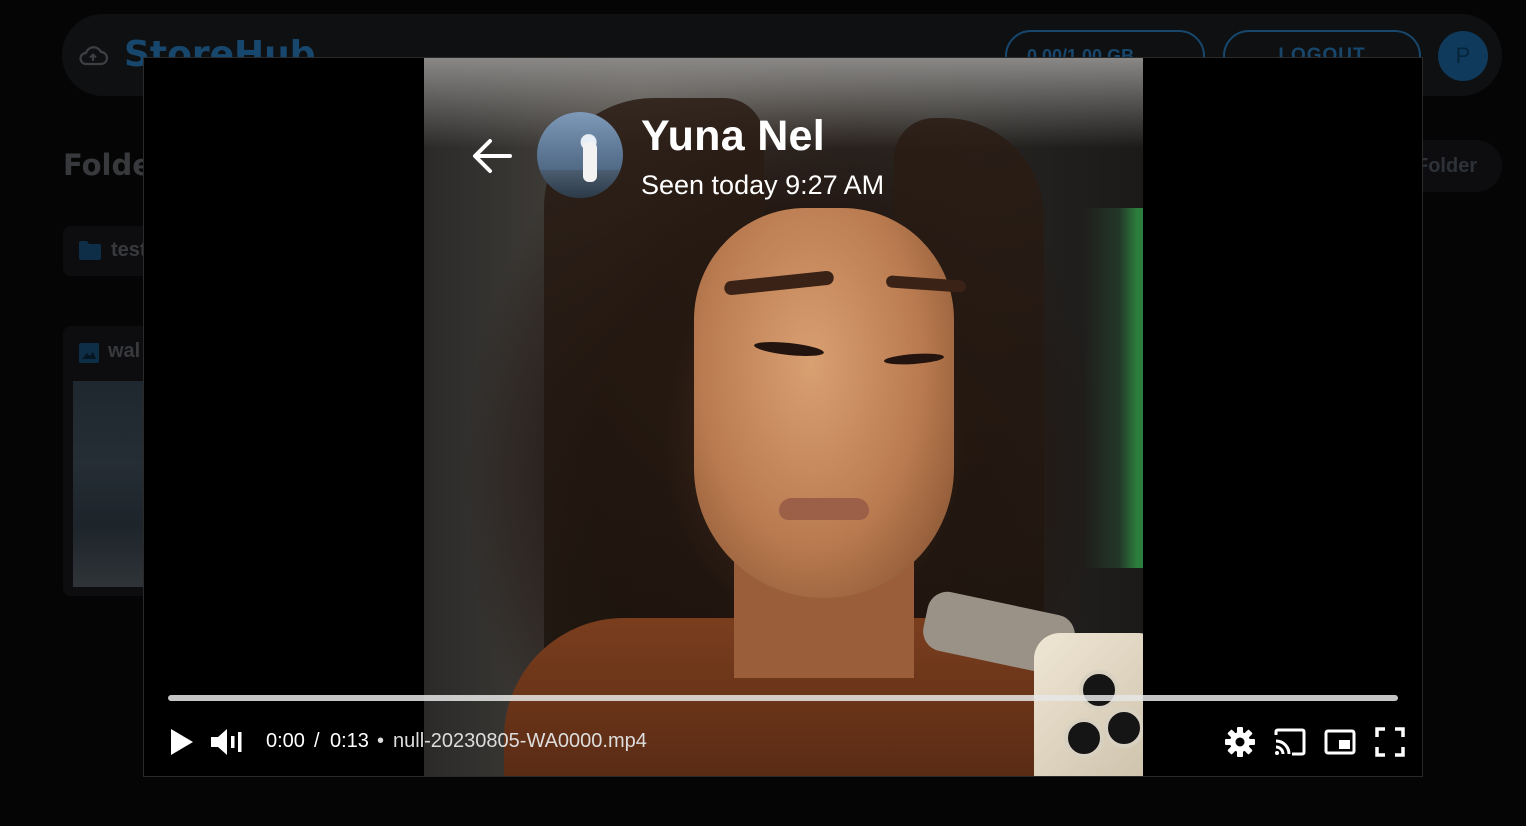 The height and width of the screenshot is (826, 1526). Describe the element at coordinates (824, 403) in the screenshot. I see `frame-face` at that location.